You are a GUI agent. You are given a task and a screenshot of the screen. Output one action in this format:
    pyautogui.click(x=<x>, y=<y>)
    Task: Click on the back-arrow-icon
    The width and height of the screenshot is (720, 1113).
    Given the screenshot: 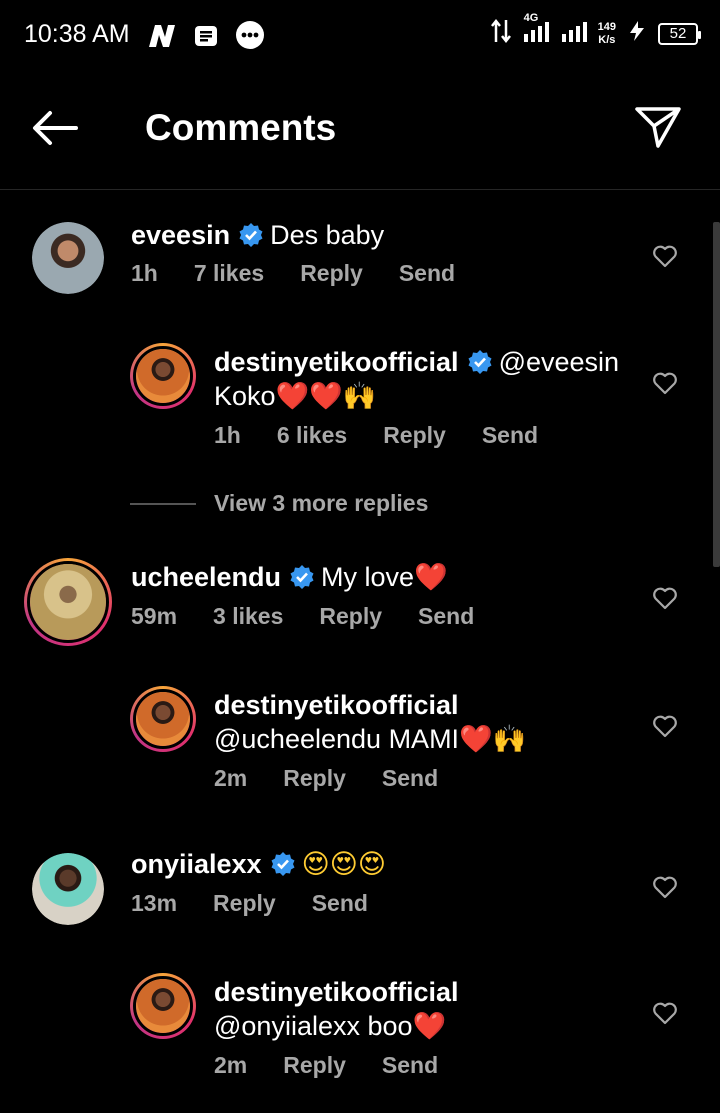 What is the action you would take?
    pyautogui.click(x=56, y=128)
    